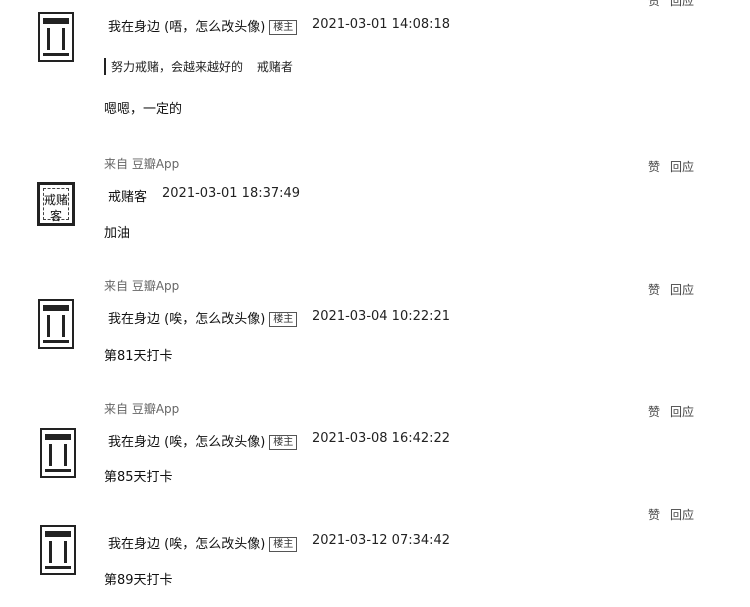  I want to click on quote-author: 戒赌者, so click(275, 67).